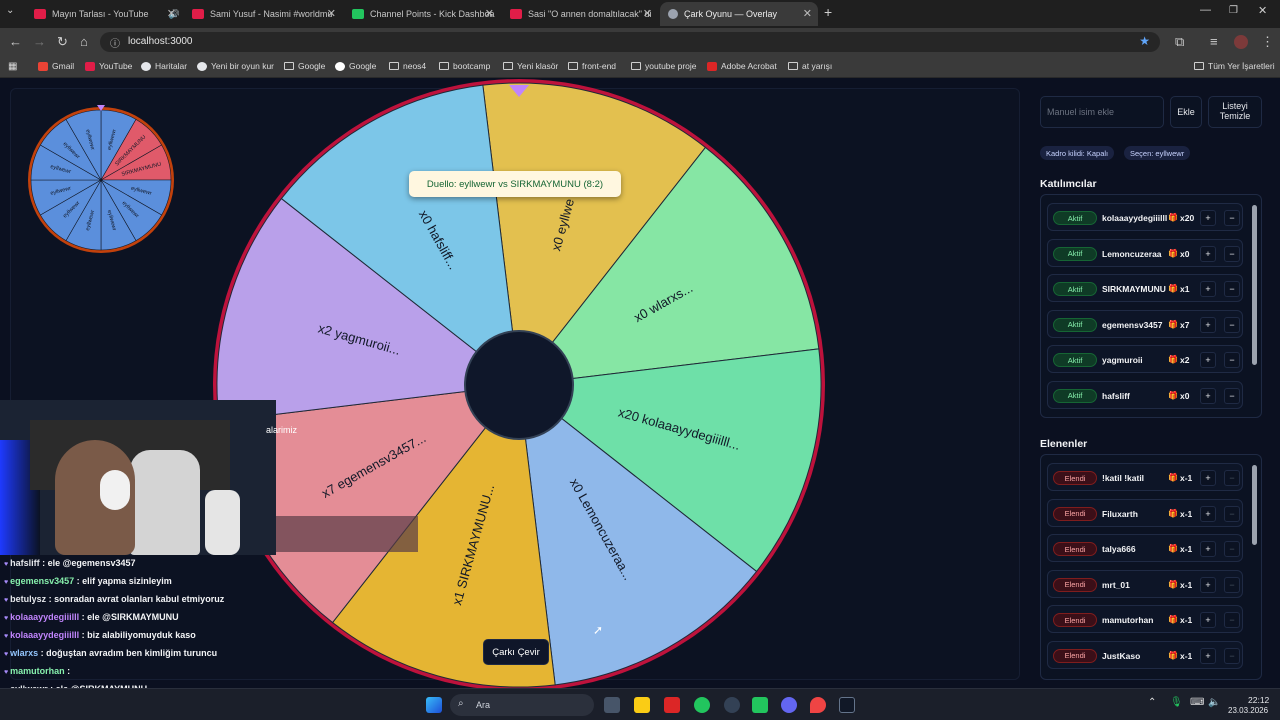 This screenshot has height=720, width=1280. Describe the element at coordinates (702, 705) in the screenshot. I see `chrome-icon` at that location.